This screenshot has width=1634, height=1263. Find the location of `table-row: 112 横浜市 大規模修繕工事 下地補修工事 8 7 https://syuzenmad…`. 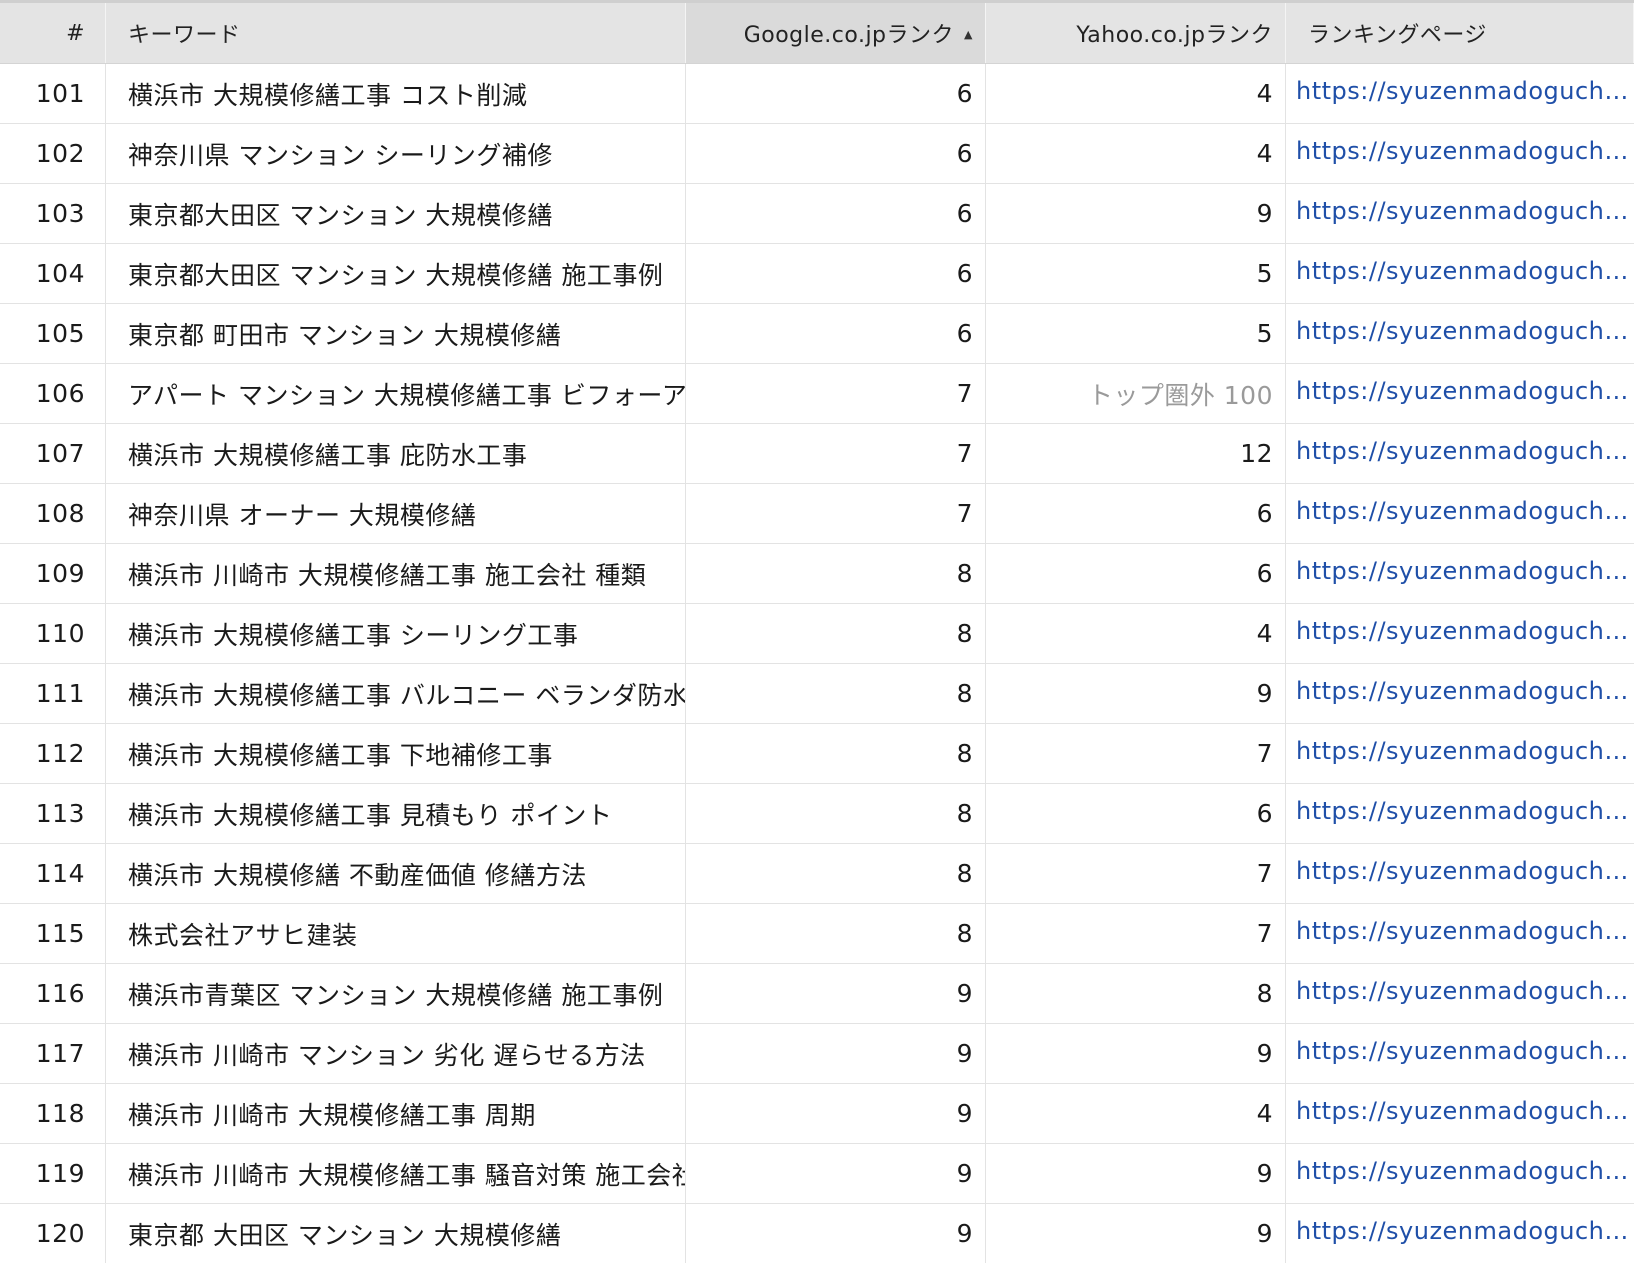

table-row: 112 横浜市 大規模修繕工事 下地補修工事 8 7 https://syuzenmad… is located at coordinates (817, 754).